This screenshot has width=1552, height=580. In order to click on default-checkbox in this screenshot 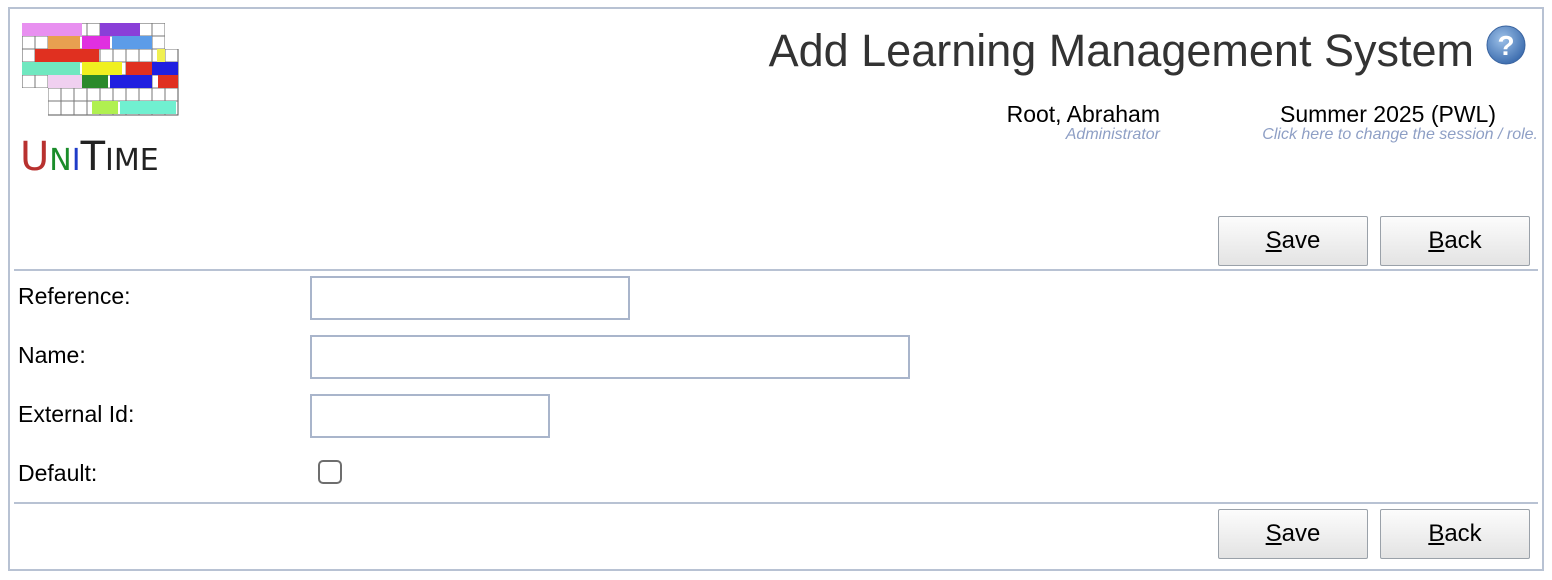, I will do `click(330, 472)`.